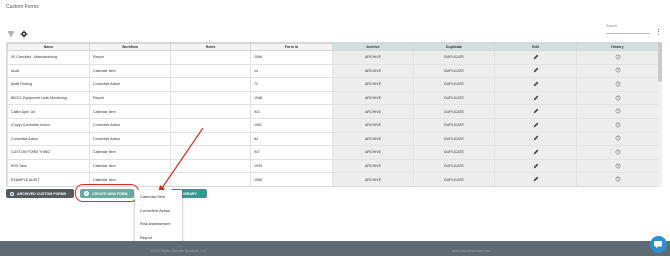 Image resolution: width=670 pixels, height=258 pixels. I want to click on dropdown-item-calendar-item: Calendar Item, so click(158, 197).